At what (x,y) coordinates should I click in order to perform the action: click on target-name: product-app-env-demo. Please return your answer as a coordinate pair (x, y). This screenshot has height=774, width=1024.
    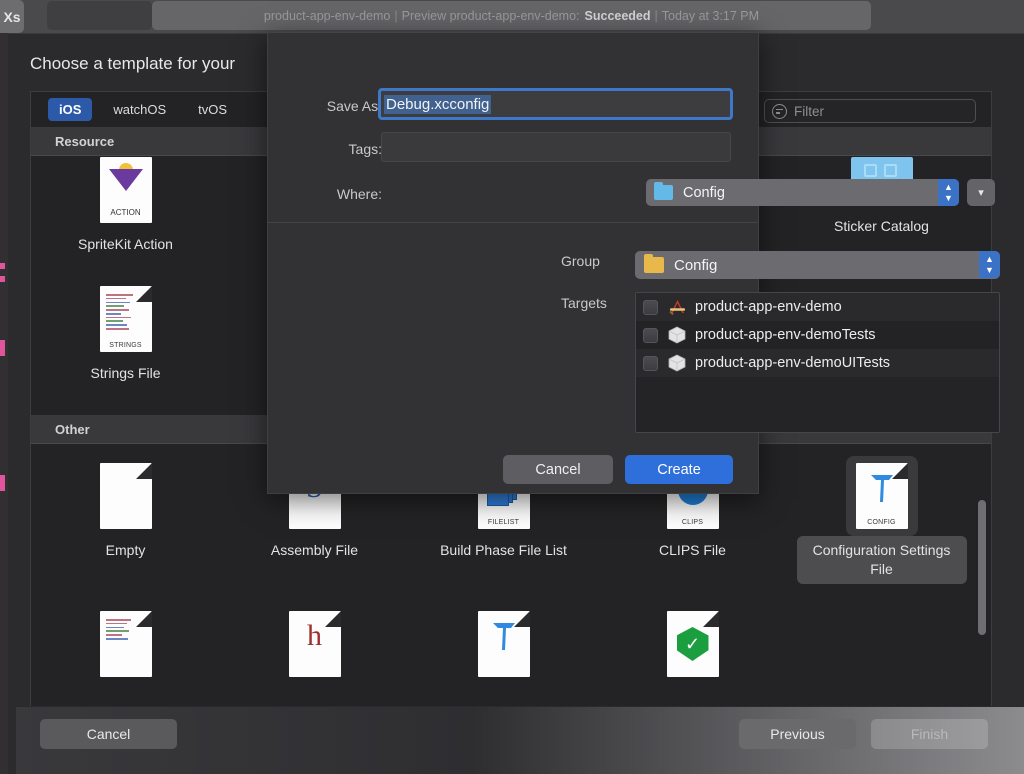
    Looking at the image, I should click on (768, 307).